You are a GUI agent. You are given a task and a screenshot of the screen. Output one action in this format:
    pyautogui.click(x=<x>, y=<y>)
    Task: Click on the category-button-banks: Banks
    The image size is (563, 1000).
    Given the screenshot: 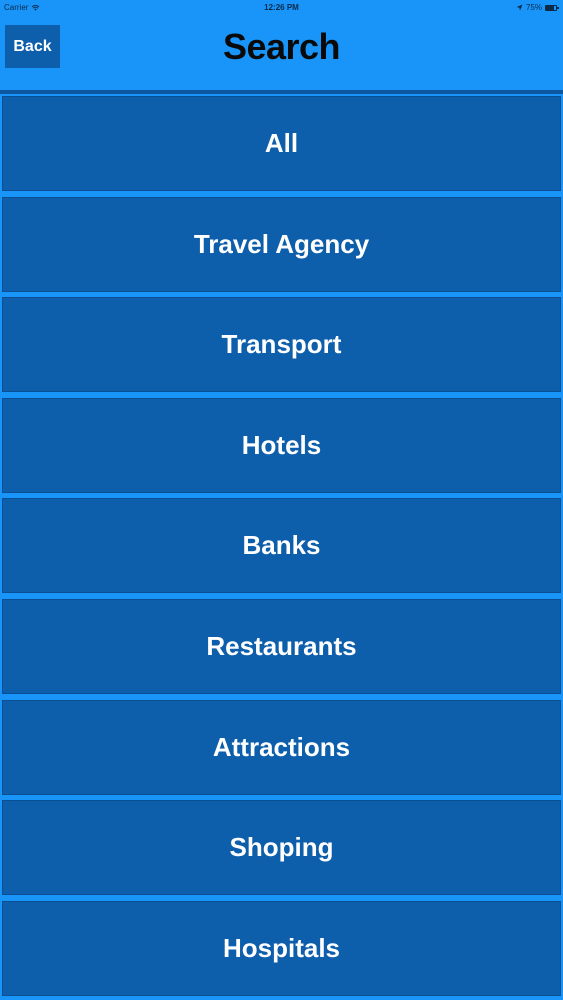 What is the action you would take?
    pyautogui.click(x=281, y=546)
    